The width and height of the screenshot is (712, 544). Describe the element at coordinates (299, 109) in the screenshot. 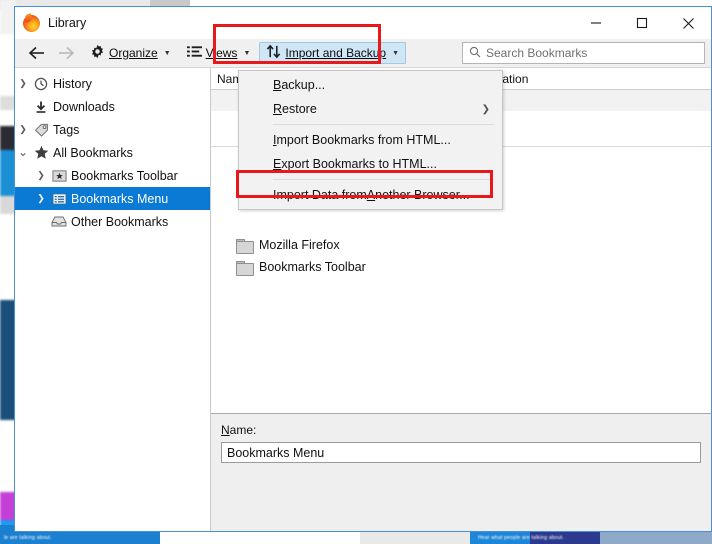

I see `menu-item-label: estore` at that location.